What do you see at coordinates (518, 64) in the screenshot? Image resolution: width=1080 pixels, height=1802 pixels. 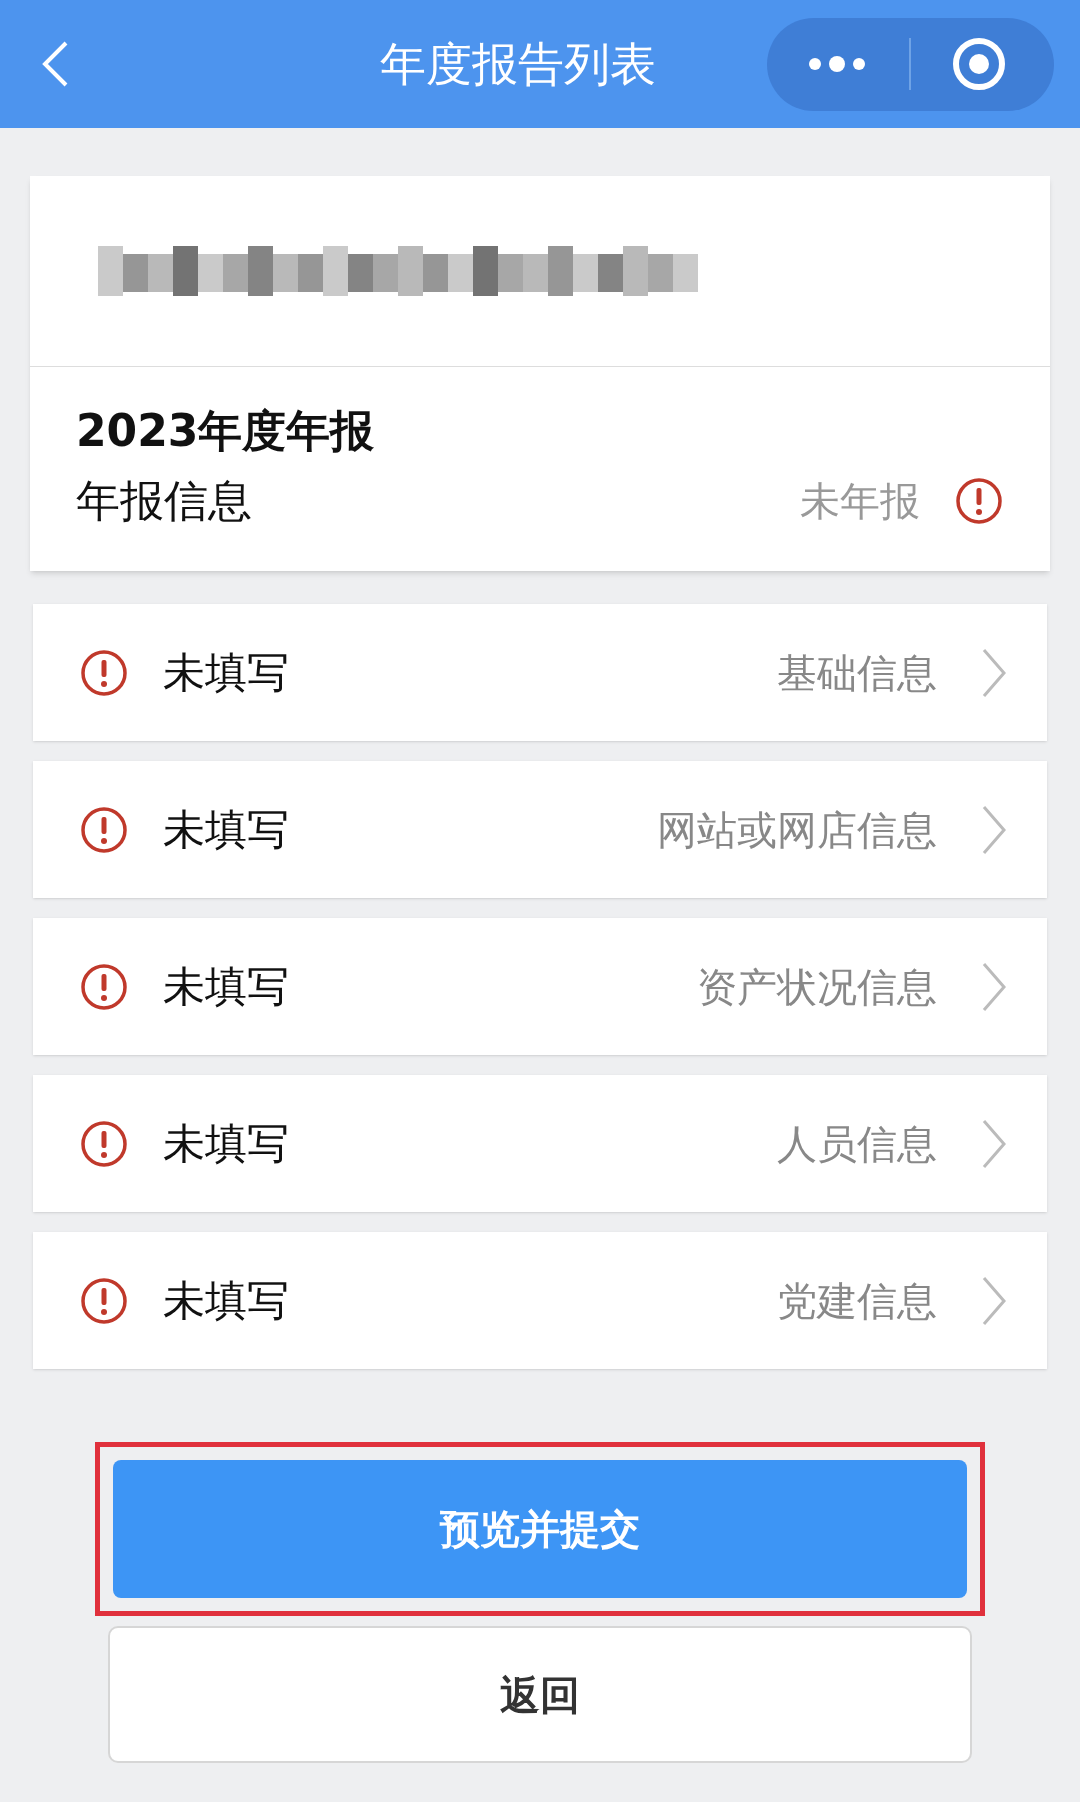 I see `page-title: 年度报告列表` at bounding box center [518, 64].